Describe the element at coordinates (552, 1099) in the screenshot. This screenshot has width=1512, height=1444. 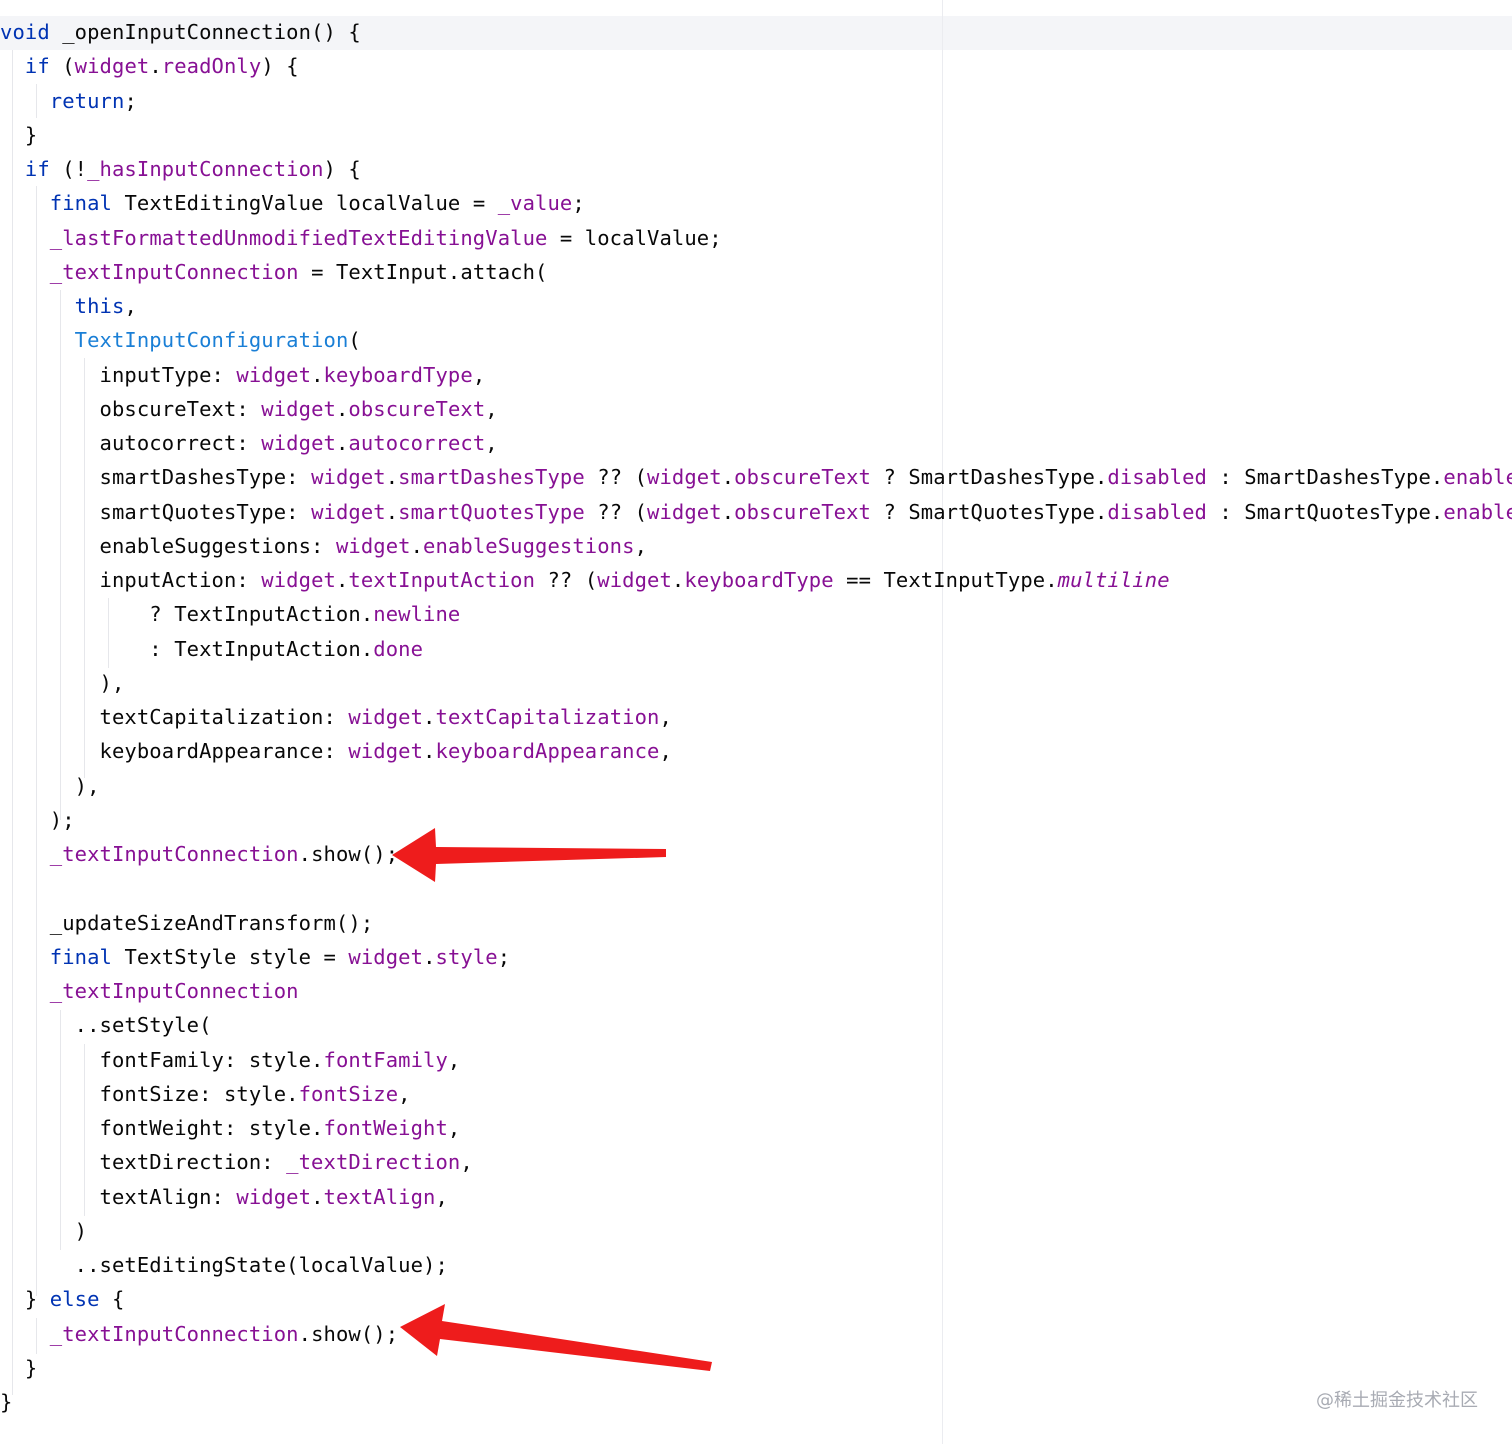
I see `annotation-arrows` at that location.